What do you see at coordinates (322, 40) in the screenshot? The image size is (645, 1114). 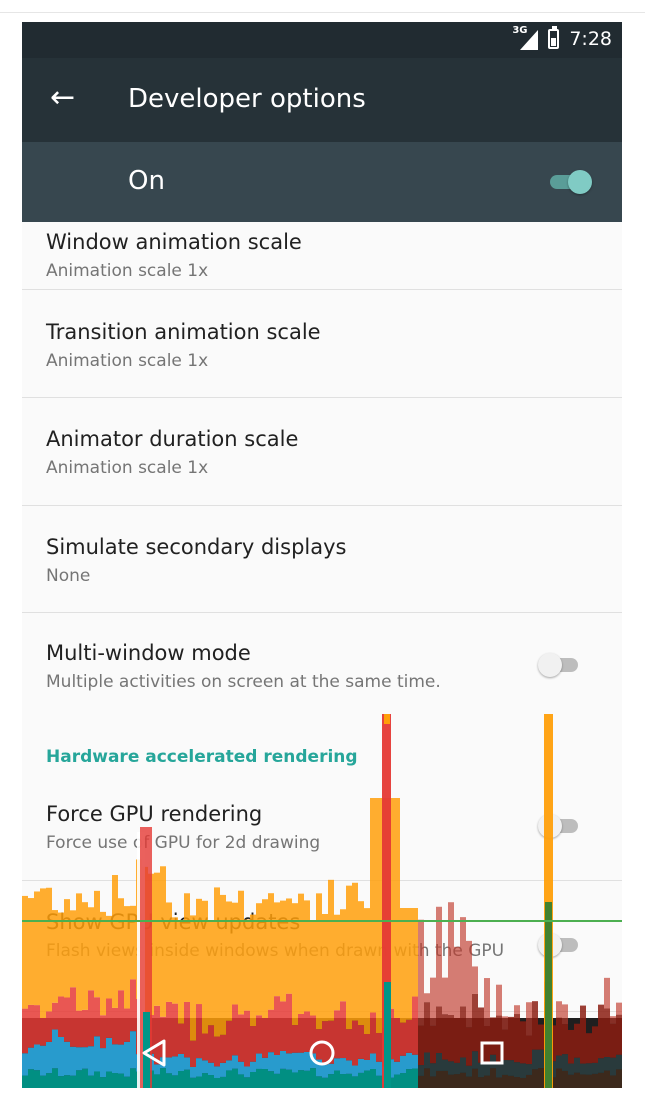 I see `status-bar: 3G 7:28` at bounding box center [322, 40].